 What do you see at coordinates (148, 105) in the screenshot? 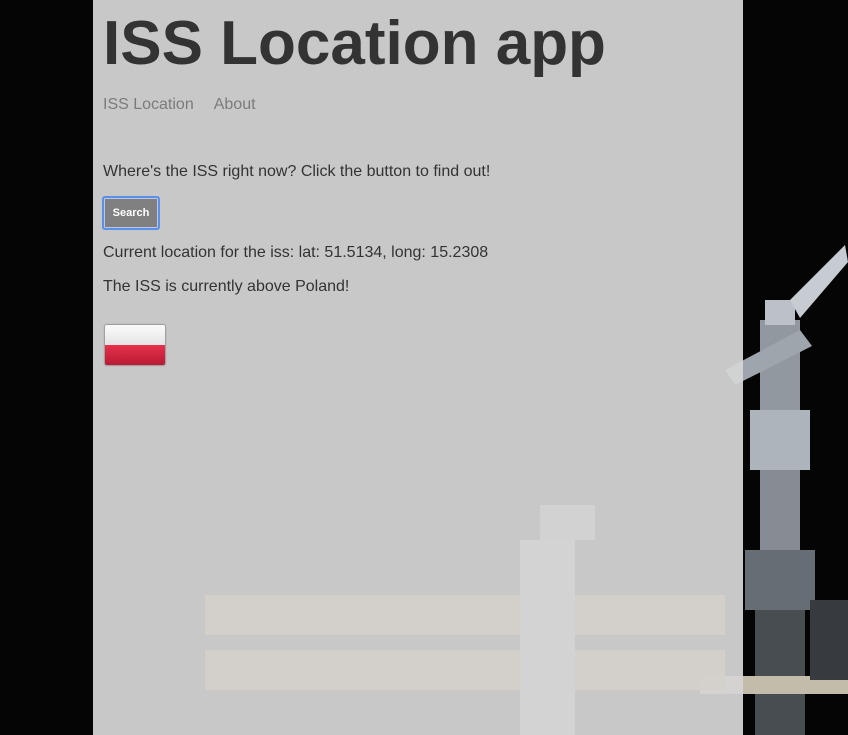
I see `nav-item-iss-location: ISS Location` at bounding box center [148, 105].